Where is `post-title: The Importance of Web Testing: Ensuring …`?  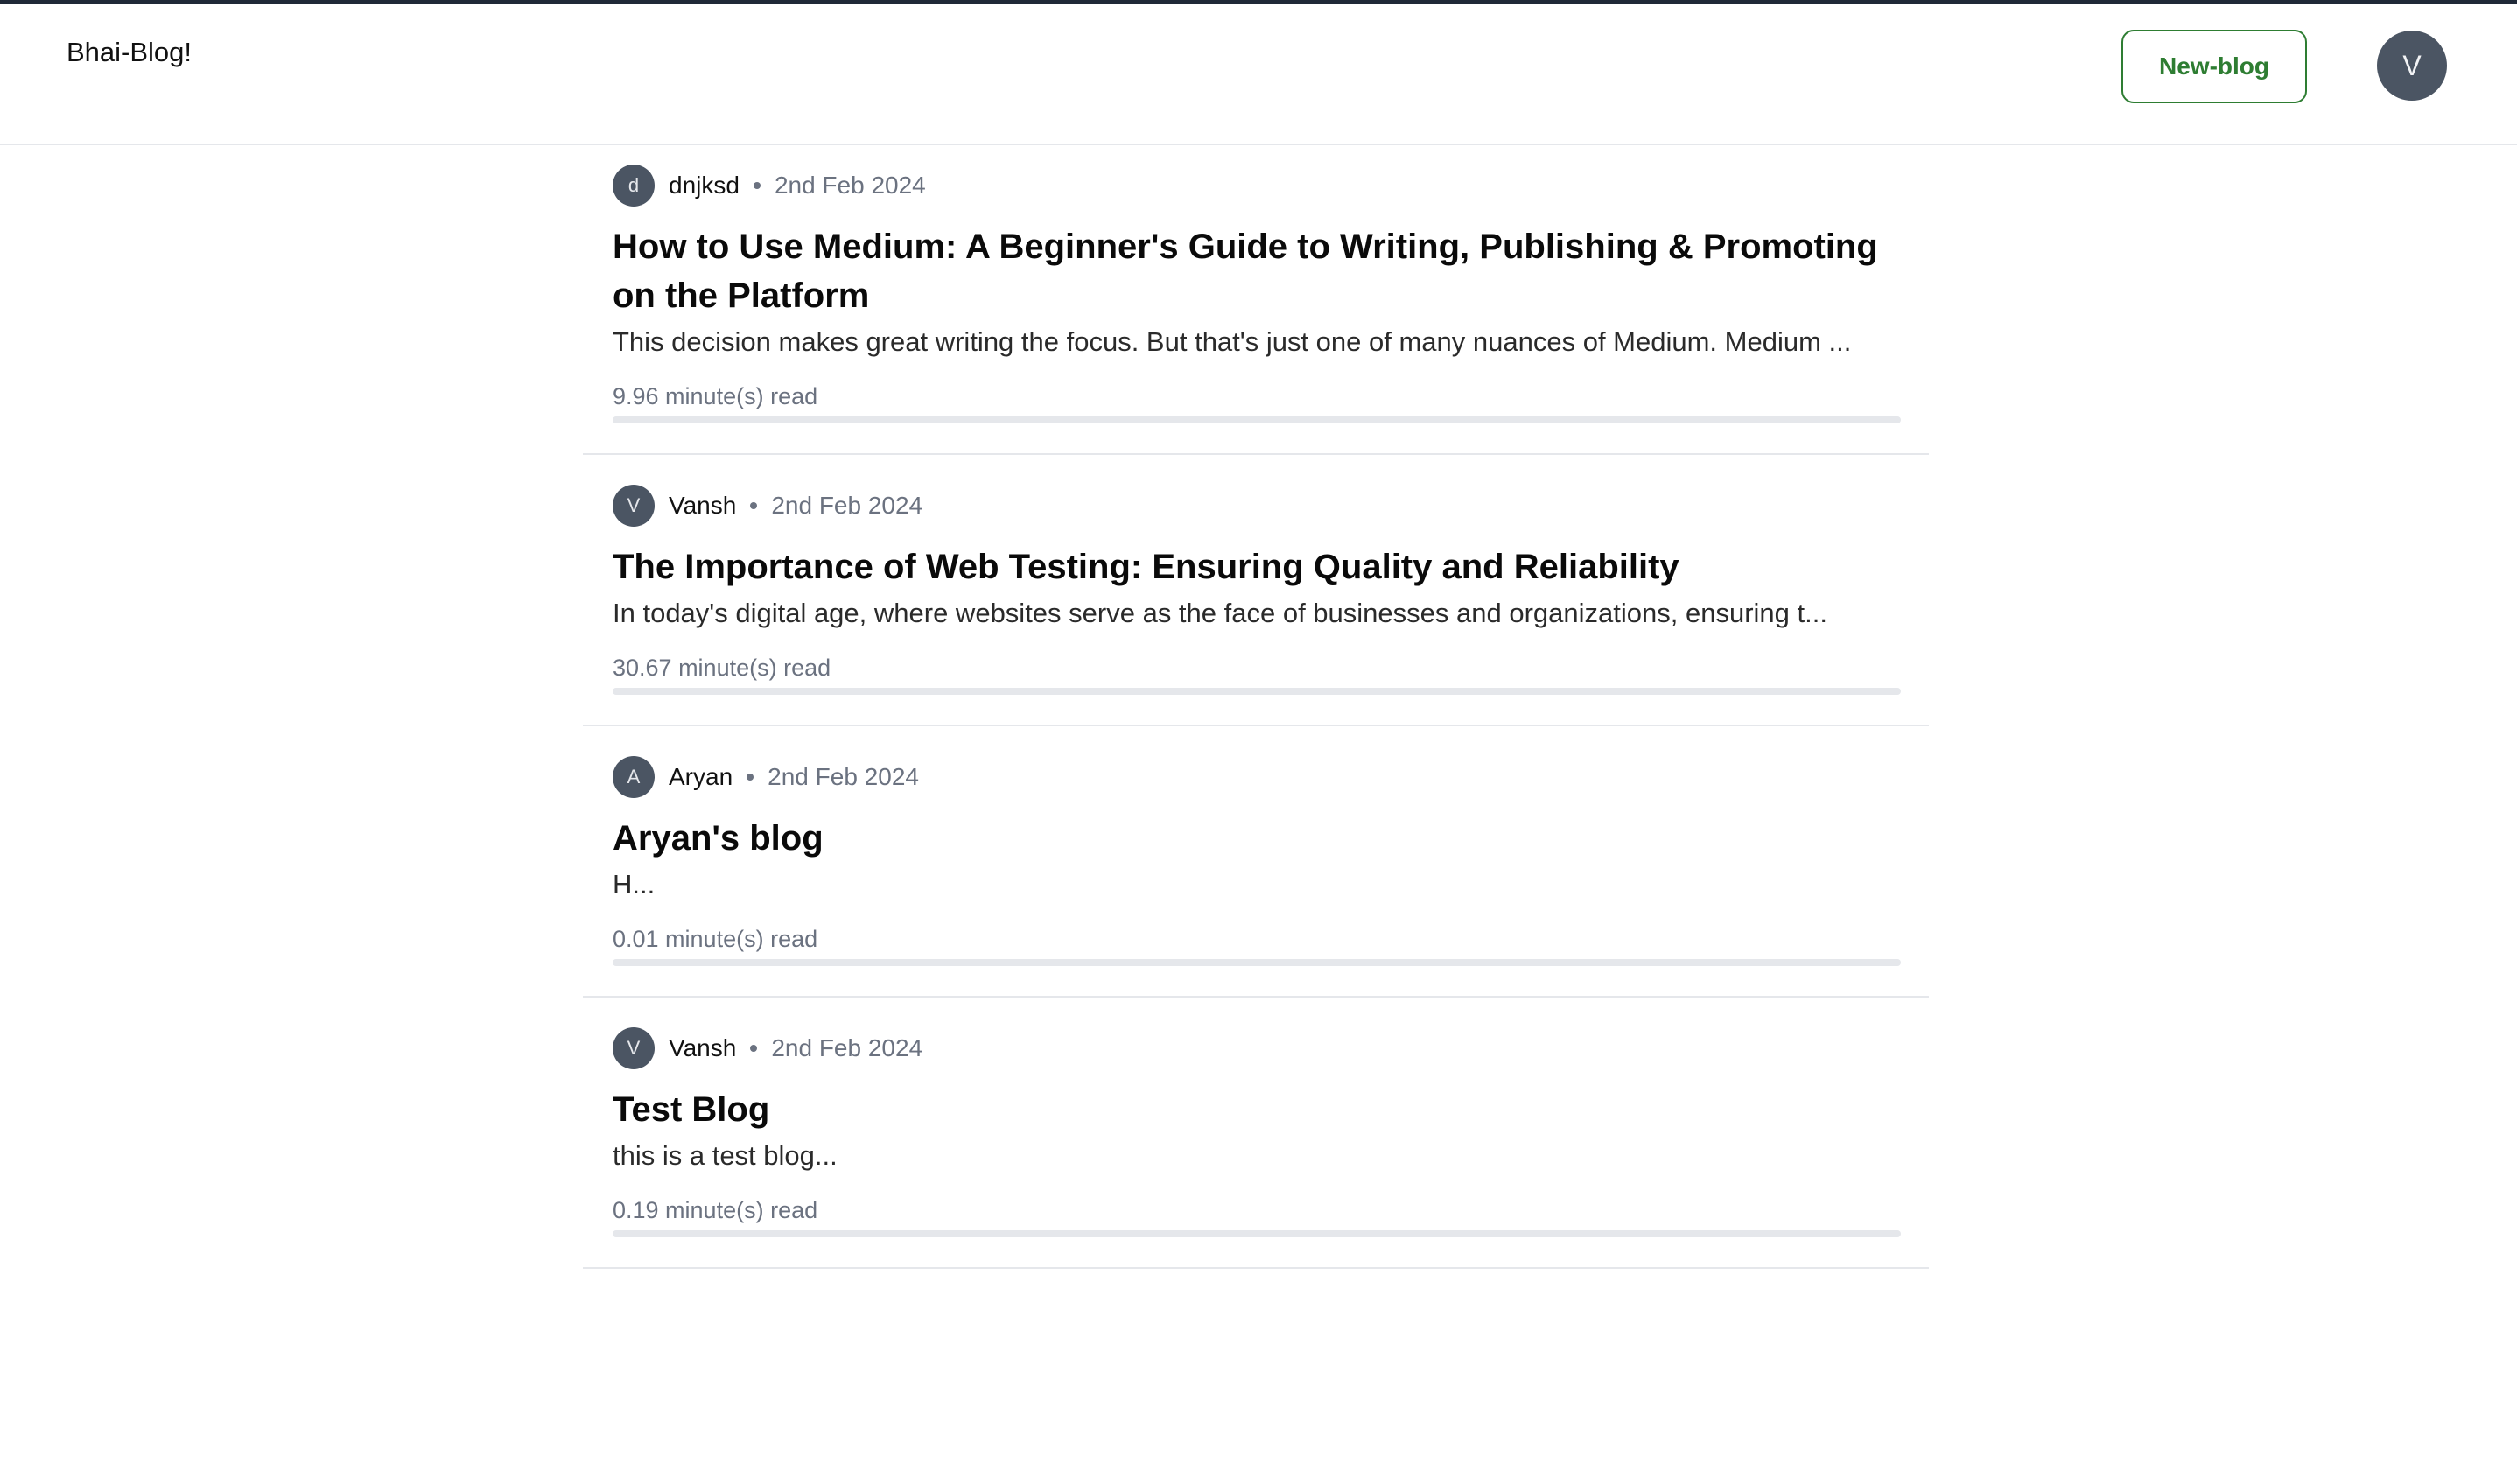 post-title: The Importance of Web Testing: Ensuring … is located at coordinates (1257, 567).